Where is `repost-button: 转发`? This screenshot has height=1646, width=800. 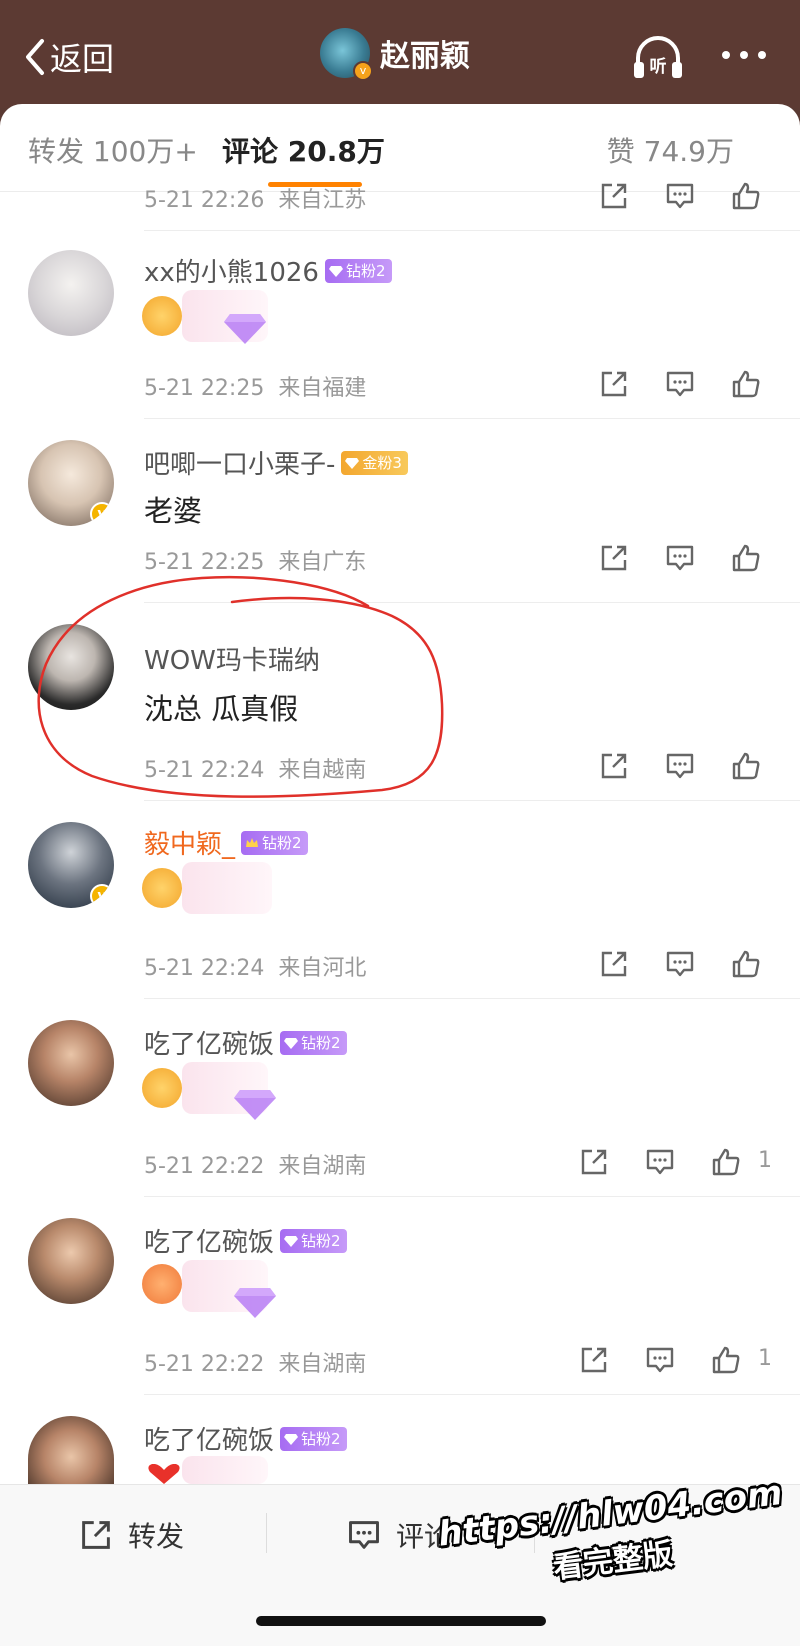
repost-button: 转发 is located at coordinates (131, 1535).